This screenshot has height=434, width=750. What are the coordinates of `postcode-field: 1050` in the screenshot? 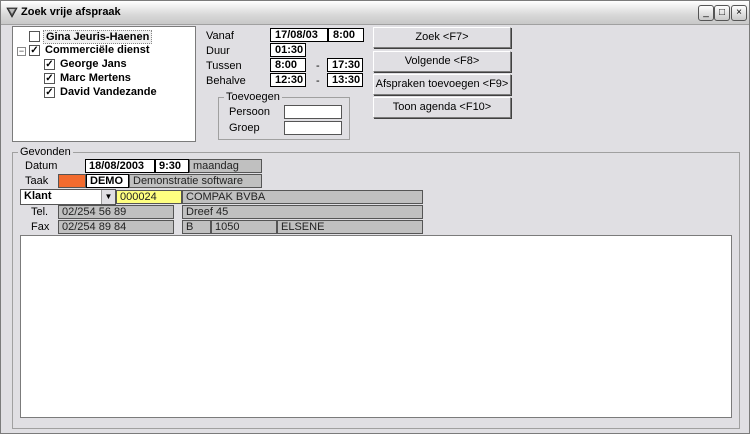 It's located at (244, 227).